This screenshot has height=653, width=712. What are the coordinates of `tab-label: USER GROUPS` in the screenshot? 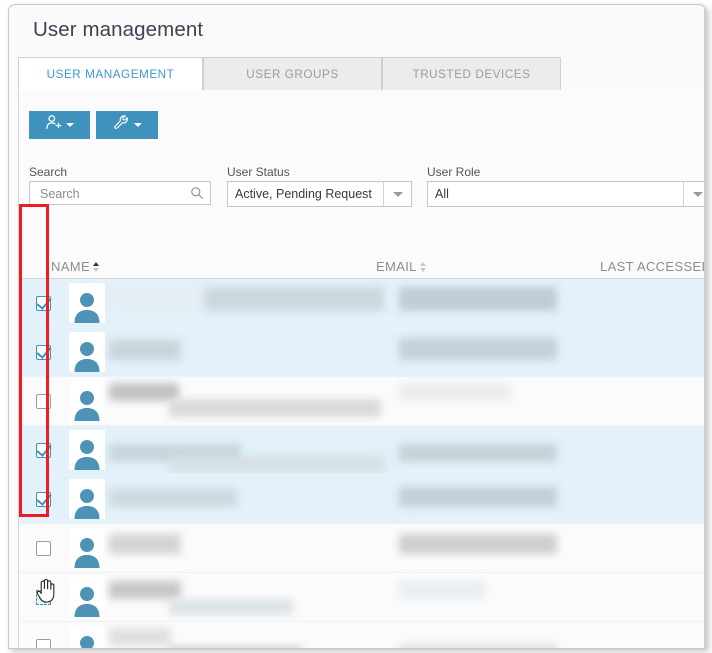 It's located at (292, 74).